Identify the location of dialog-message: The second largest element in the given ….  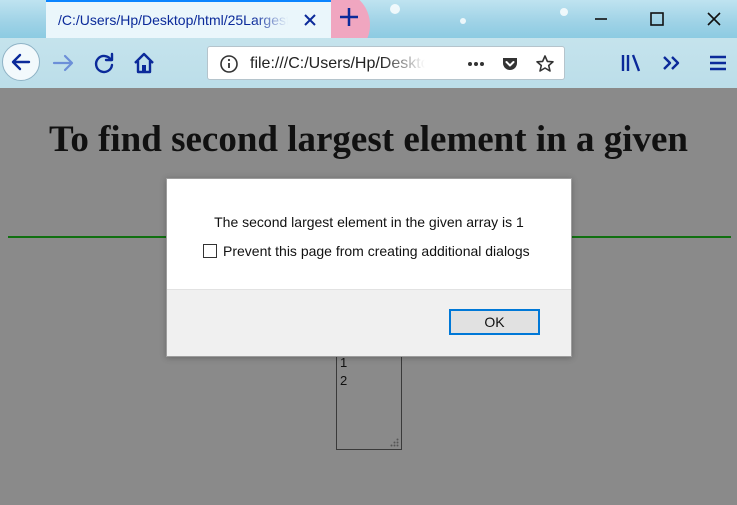
(369, 222).